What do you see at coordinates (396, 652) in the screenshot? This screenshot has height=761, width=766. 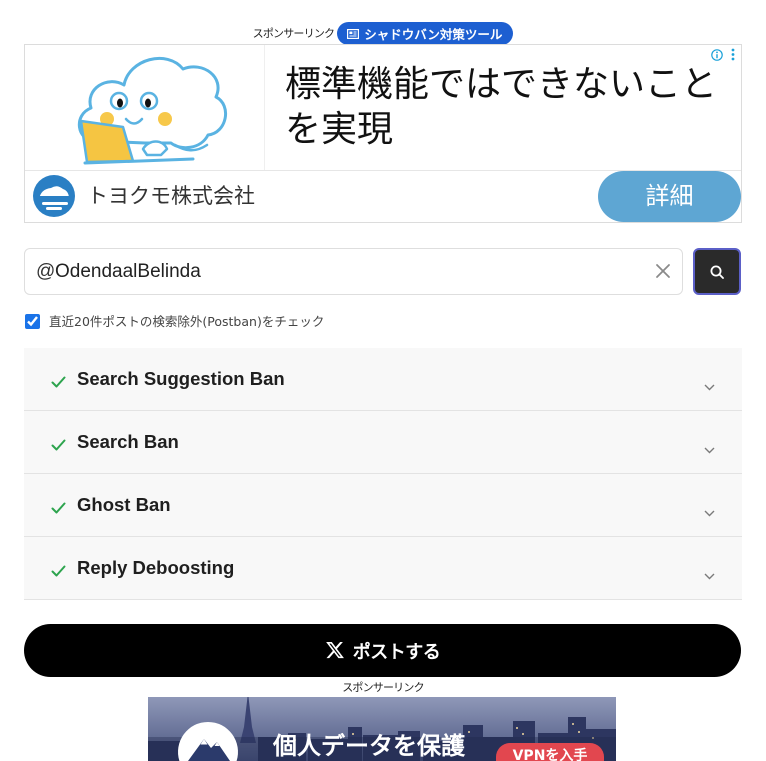 I see `post-button-label: ポストする` at bounding box center [396, 652].